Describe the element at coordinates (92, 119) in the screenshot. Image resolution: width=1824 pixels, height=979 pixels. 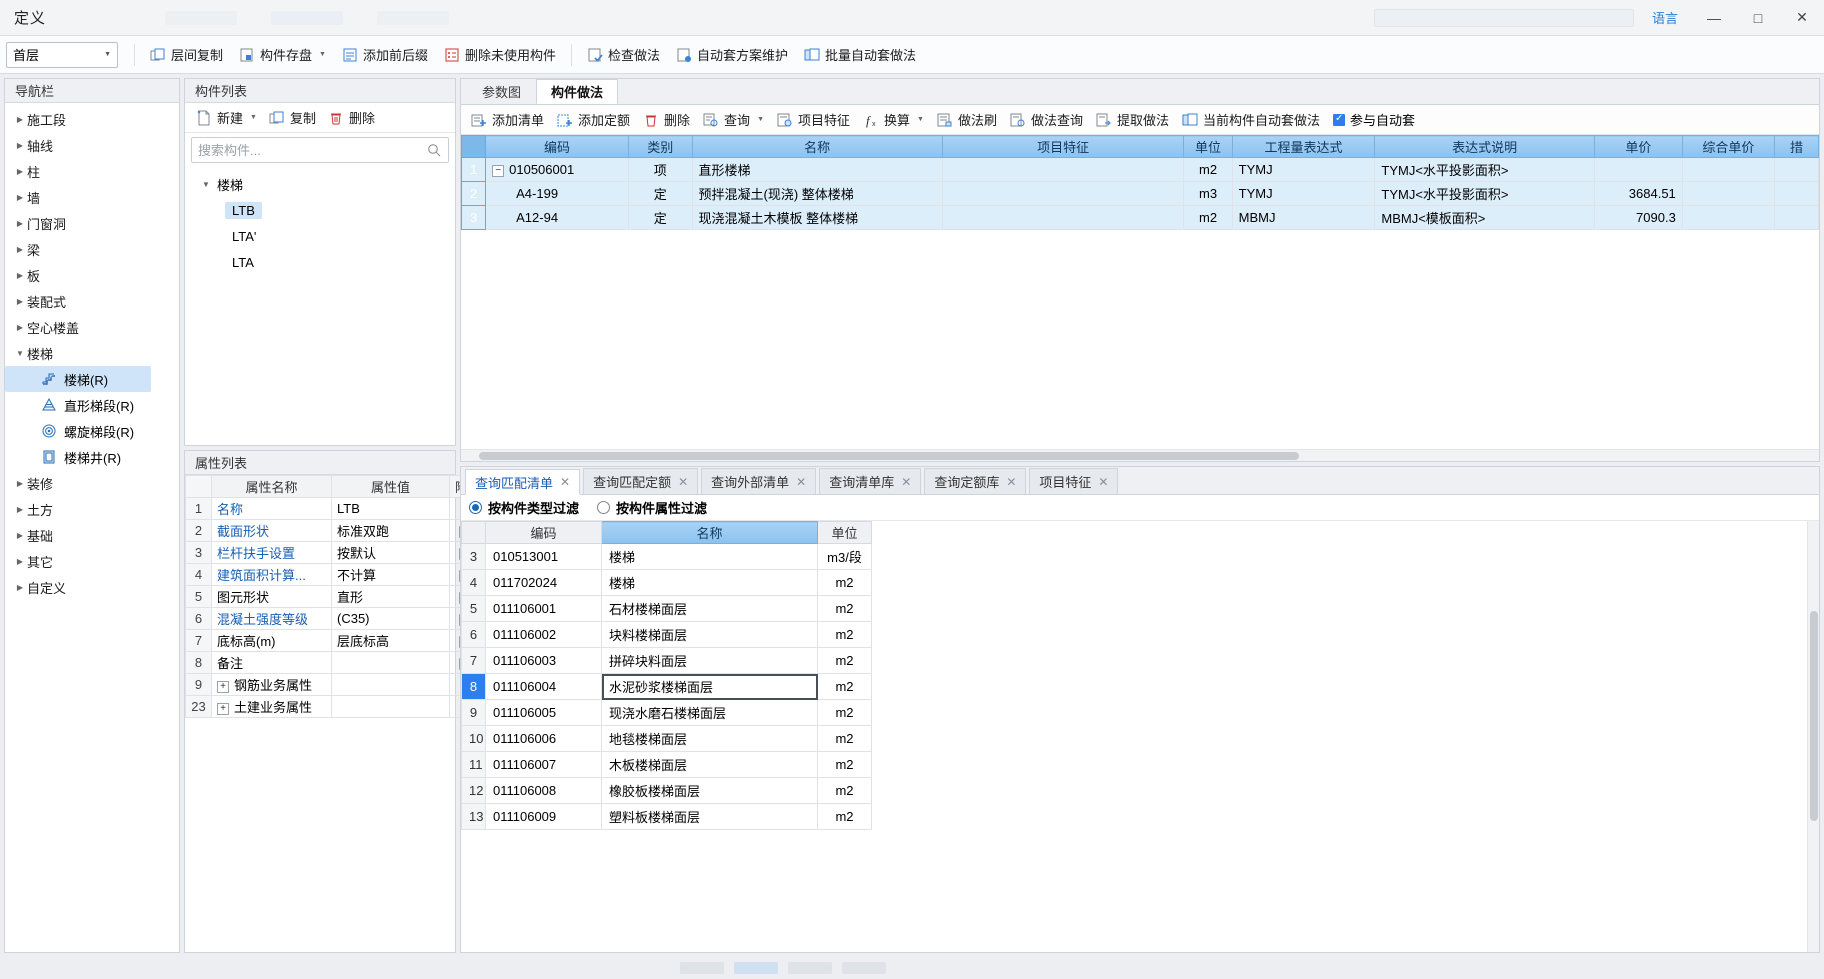
I see `sidebar-item-shigongduan: ▶ 施工段` at that location.